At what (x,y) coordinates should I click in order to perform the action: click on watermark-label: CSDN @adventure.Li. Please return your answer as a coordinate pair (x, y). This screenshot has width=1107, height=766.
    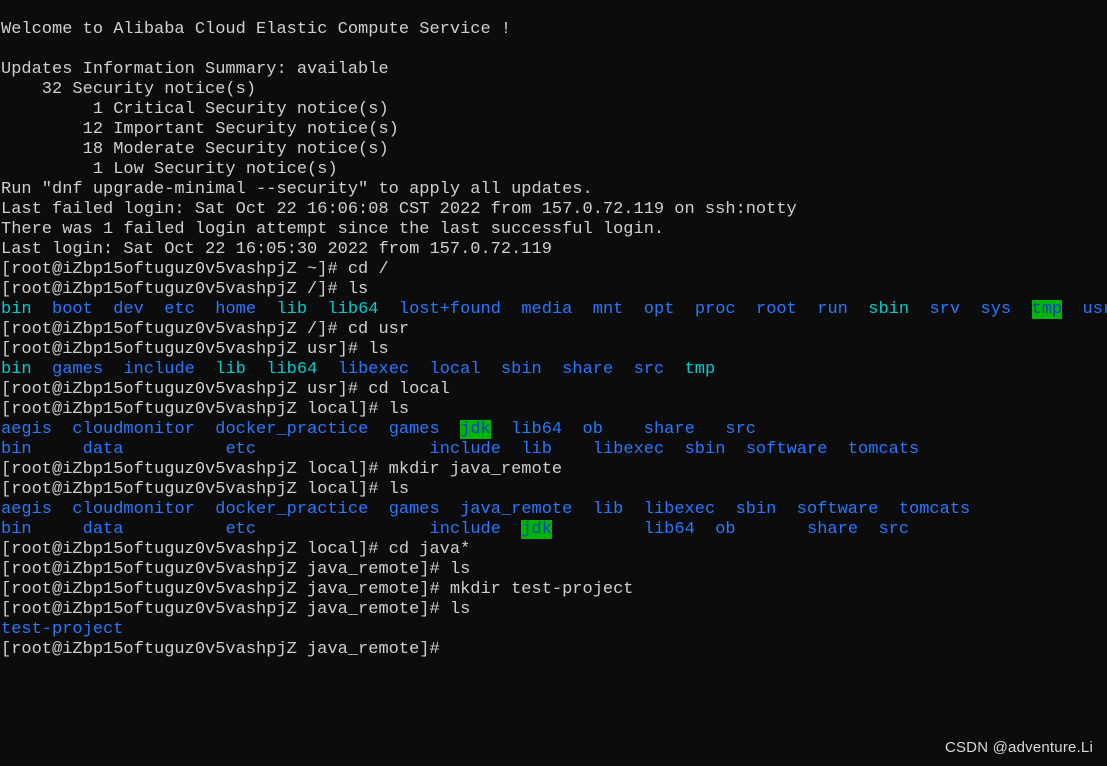
    Looking at the image, I should click on (1018, 747).